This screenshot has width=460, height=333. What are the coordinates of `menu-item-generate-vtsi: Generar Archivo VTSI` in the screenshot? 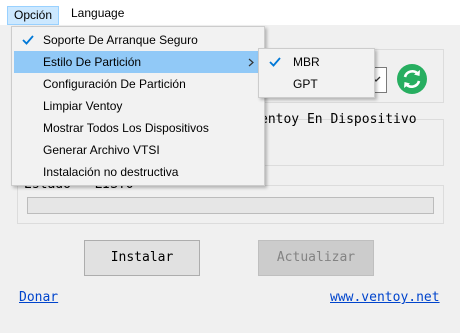 It's located at (138, 150).